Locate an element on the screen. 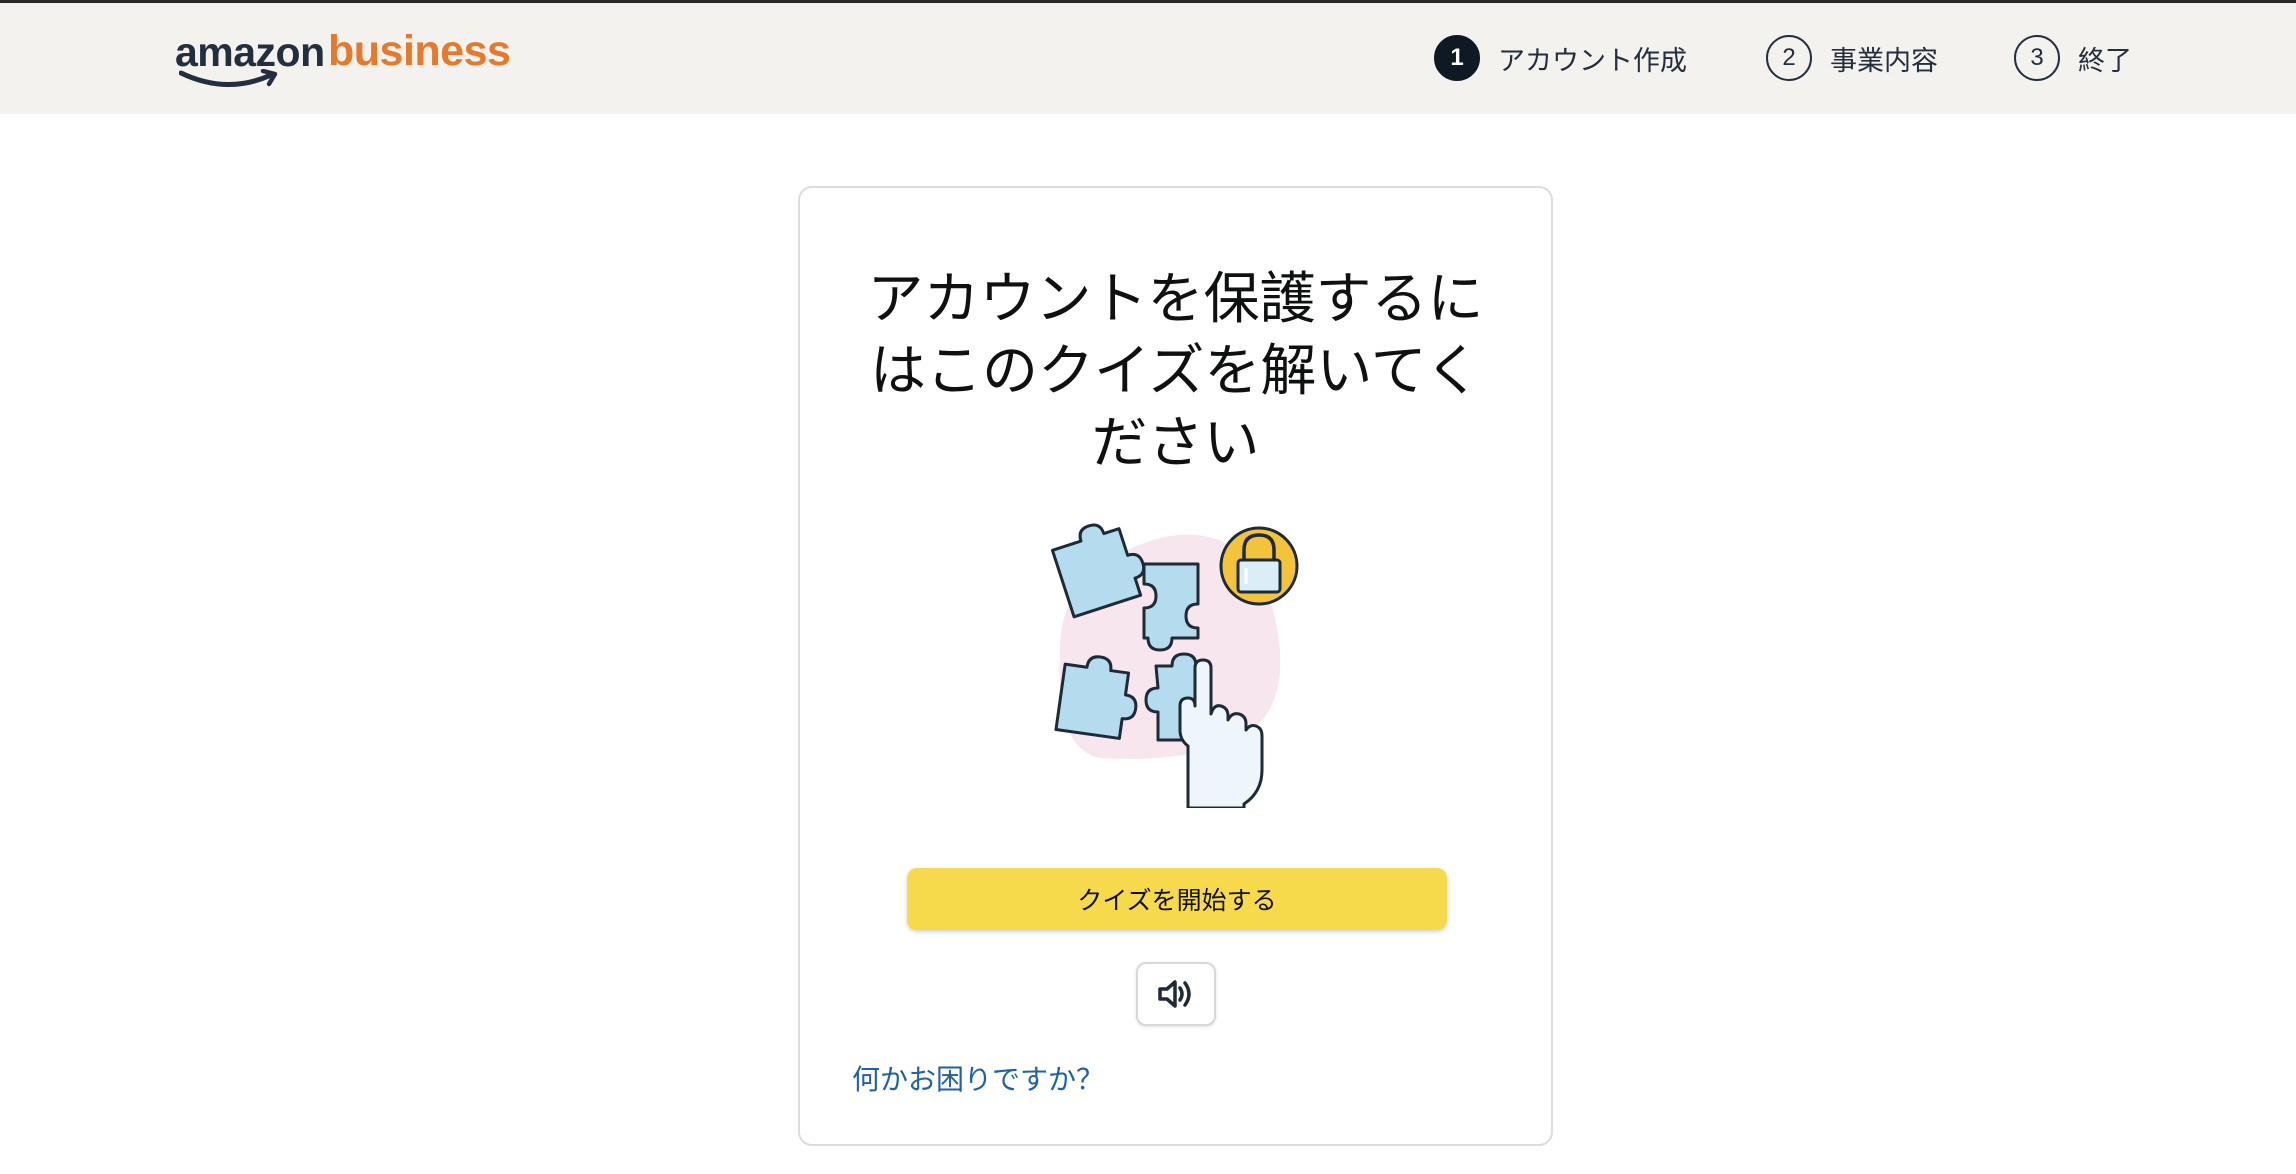  help-link: 何かお困りですか？ is located at coordinates (978, 1078).